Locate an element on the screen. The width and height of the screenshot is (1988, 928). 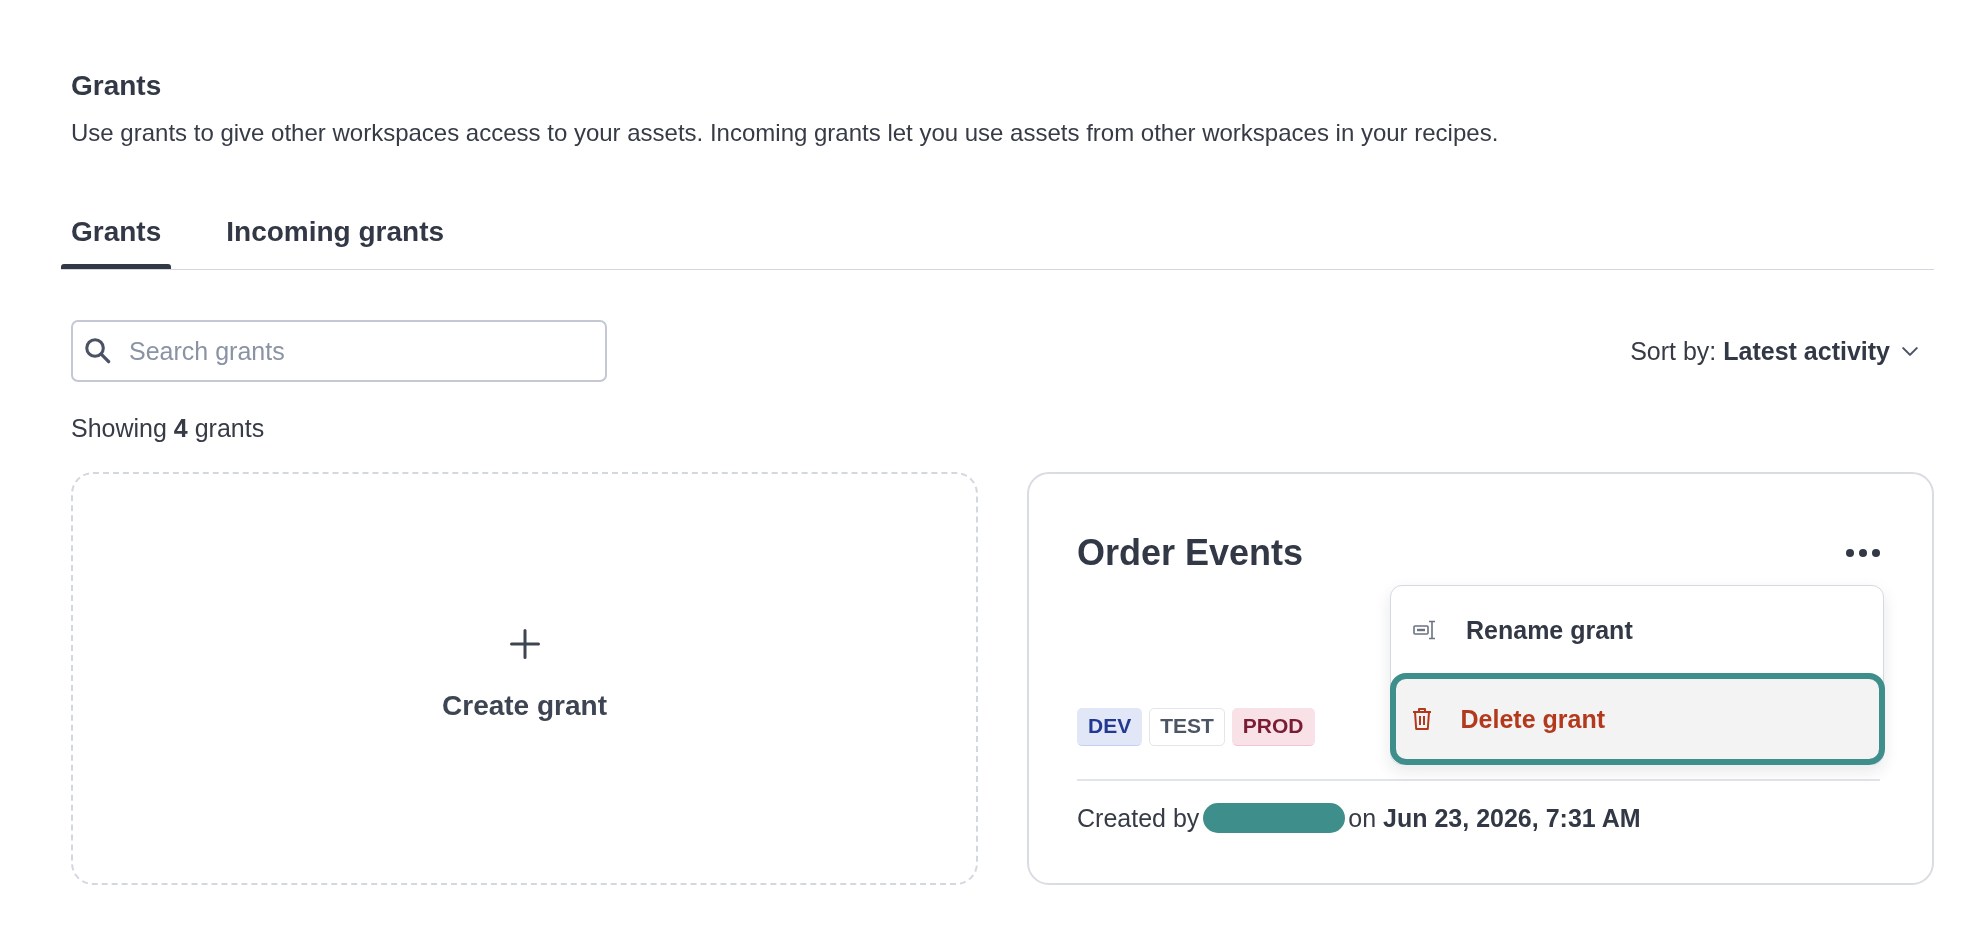
environment-tag: DEV is located at coordinates (1110, 727).